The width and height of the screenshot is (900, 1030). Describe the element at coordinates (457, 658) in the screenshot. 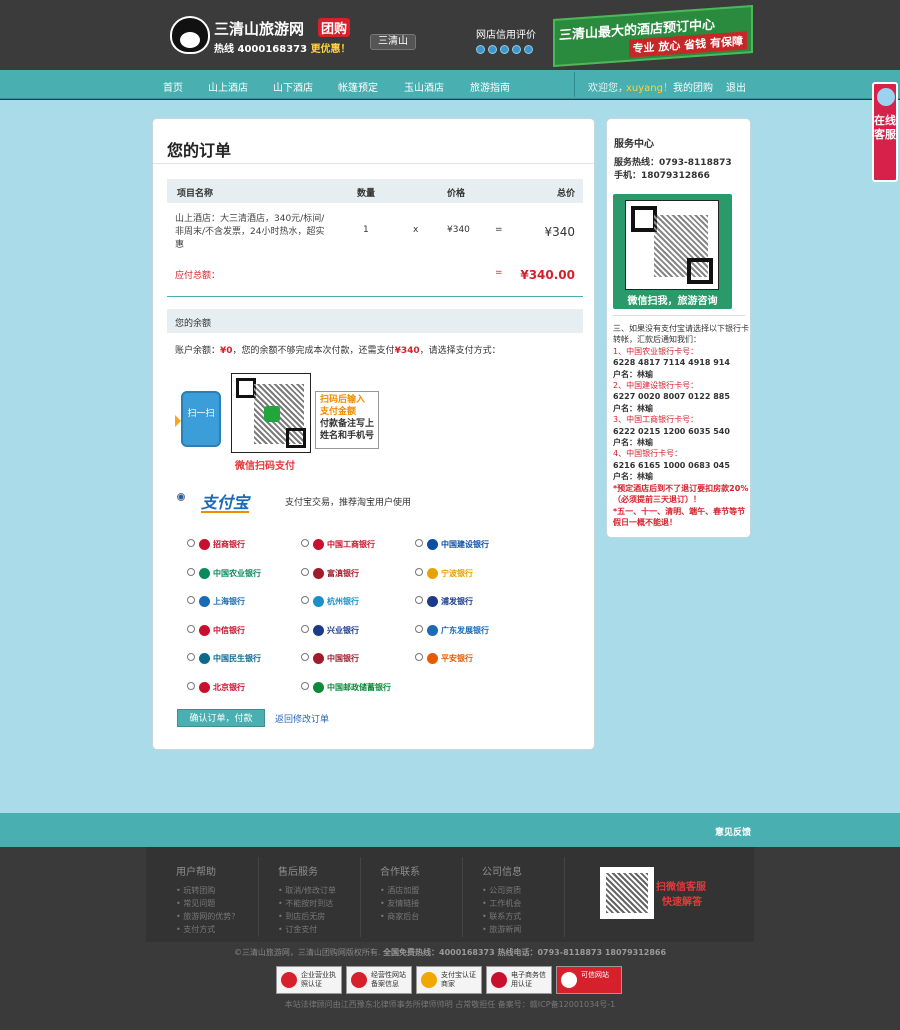

I see `bank-name: 平安银行` at that location.